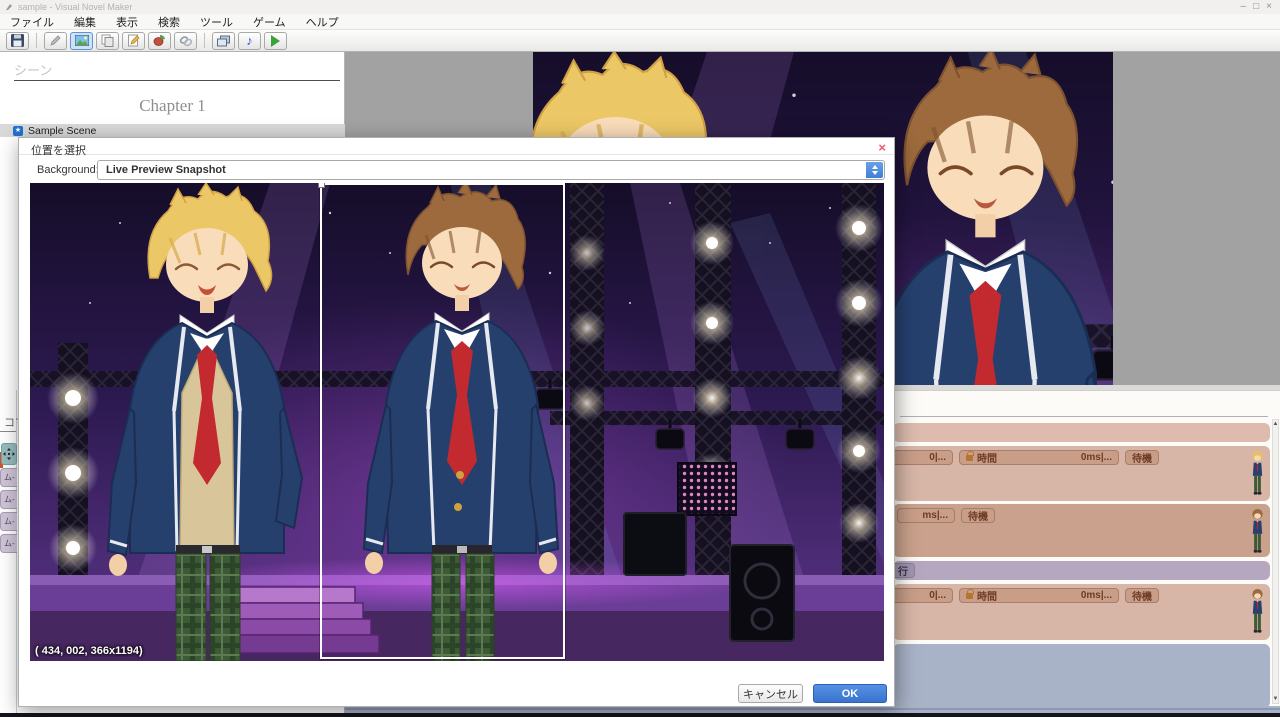  Describe the element at coordinates (1081, 676) in the screenshot. I see `command-card-blue` at that location.